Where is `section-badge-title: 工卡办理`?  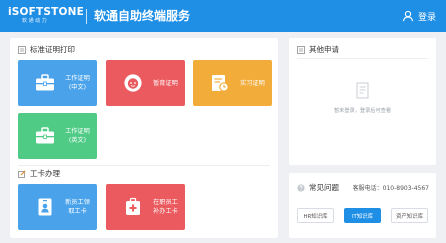
section-badge-title: 工卡办理 is located at coordinates (45, 173).